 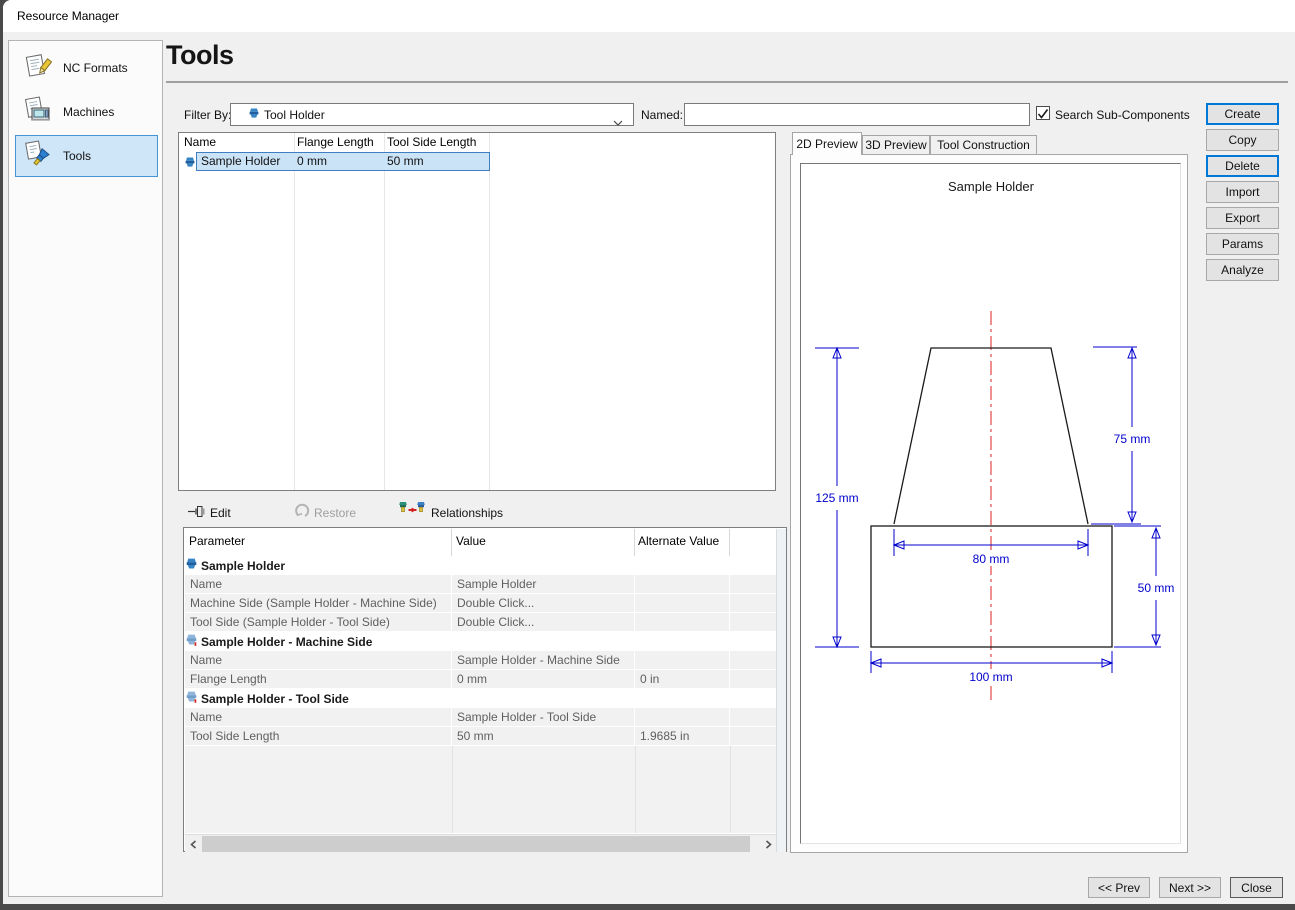 I want to click on sidebar-item-label: Machines, so click(x=89, y=112).